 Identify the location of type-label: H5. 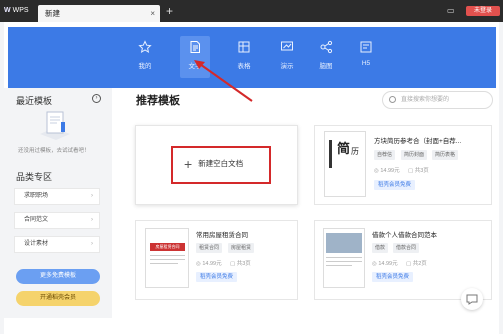
(366, 63).